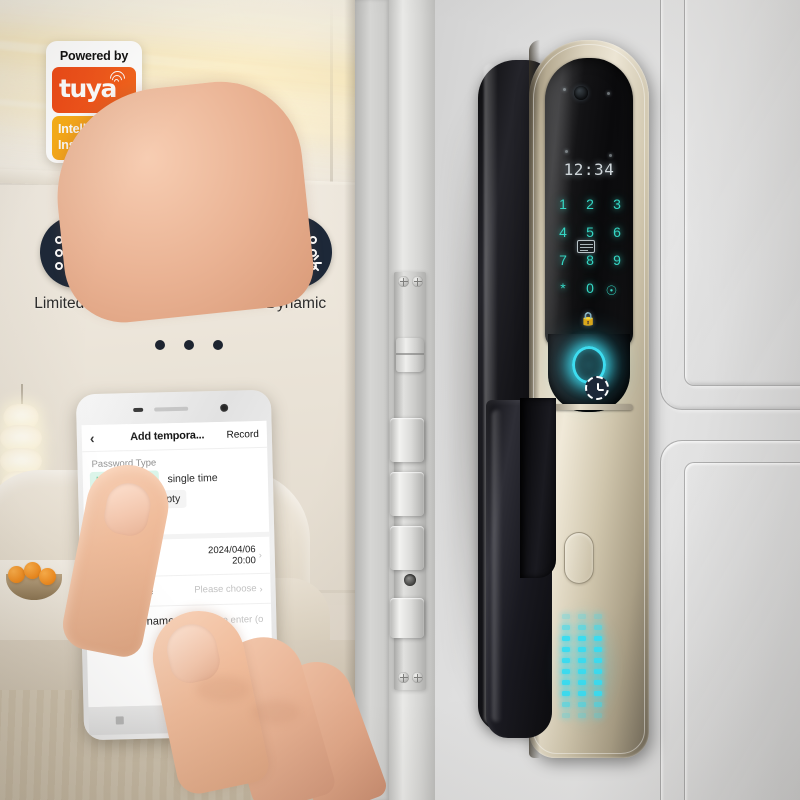  What do you see at coordinates (88, 88) in the screenshot?
I see `tuya-wordmark: tuya` at bounding box center [88, 88].